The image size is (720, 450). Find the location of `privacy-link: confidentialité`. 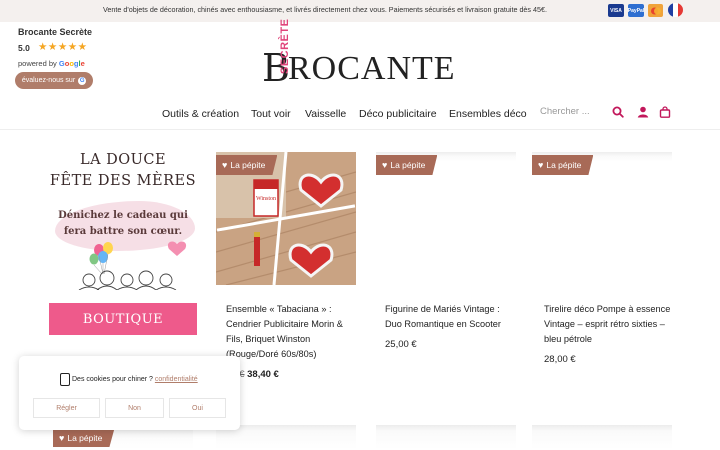

privacy-link: confidentialité is located at coordinates (176, 379).